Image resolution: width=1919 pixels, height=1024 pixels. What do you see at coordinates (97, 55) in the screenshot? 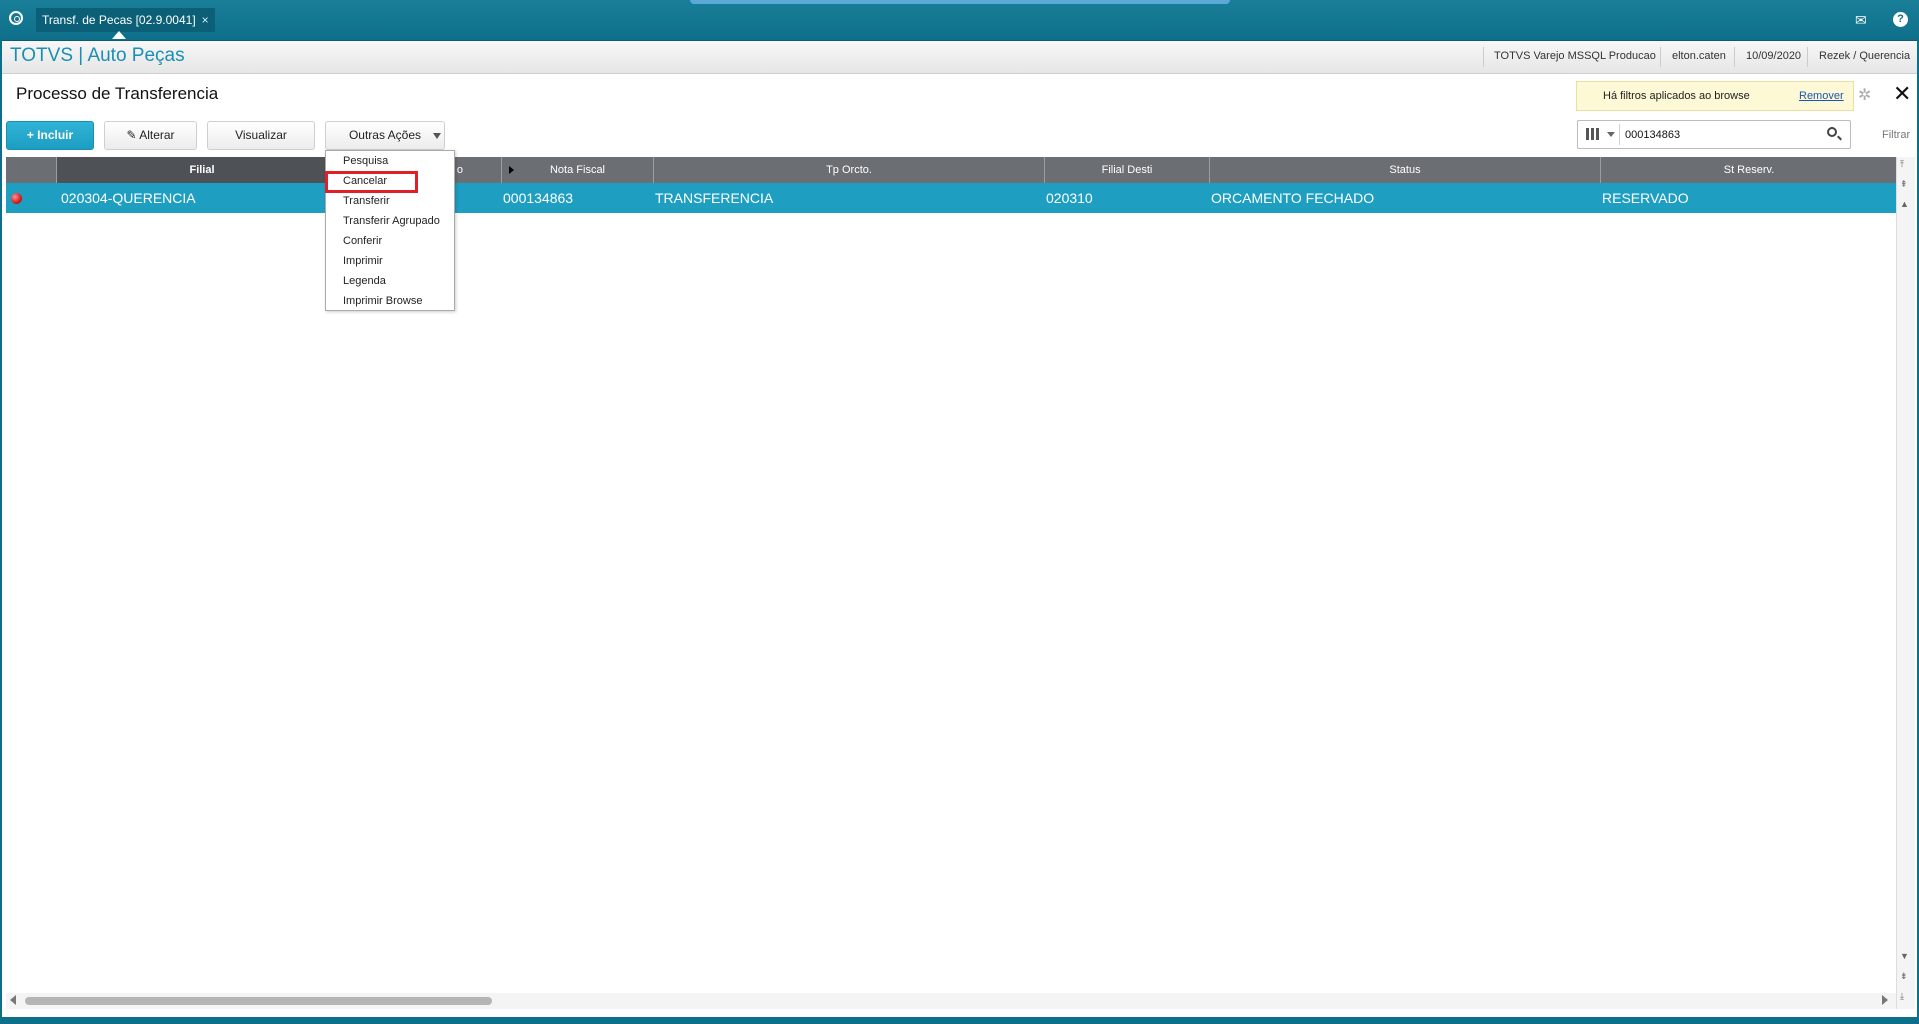
I see `app-title: TOTVS | Auto Peças` at bounding box center [97, 55].